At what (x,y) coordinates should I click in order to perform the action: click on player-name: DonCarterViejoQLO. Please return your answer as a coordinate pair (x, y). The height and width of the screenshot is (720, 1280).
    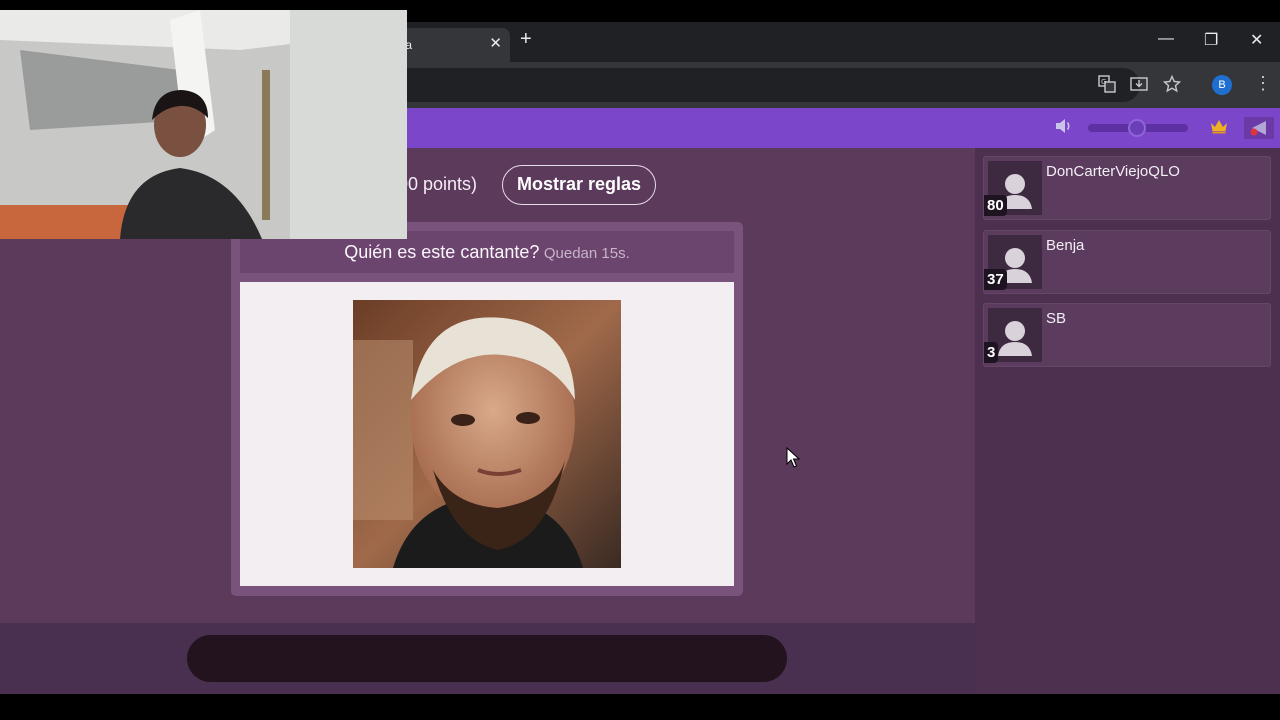
    Looking at the image, I should click on (1113, 171).